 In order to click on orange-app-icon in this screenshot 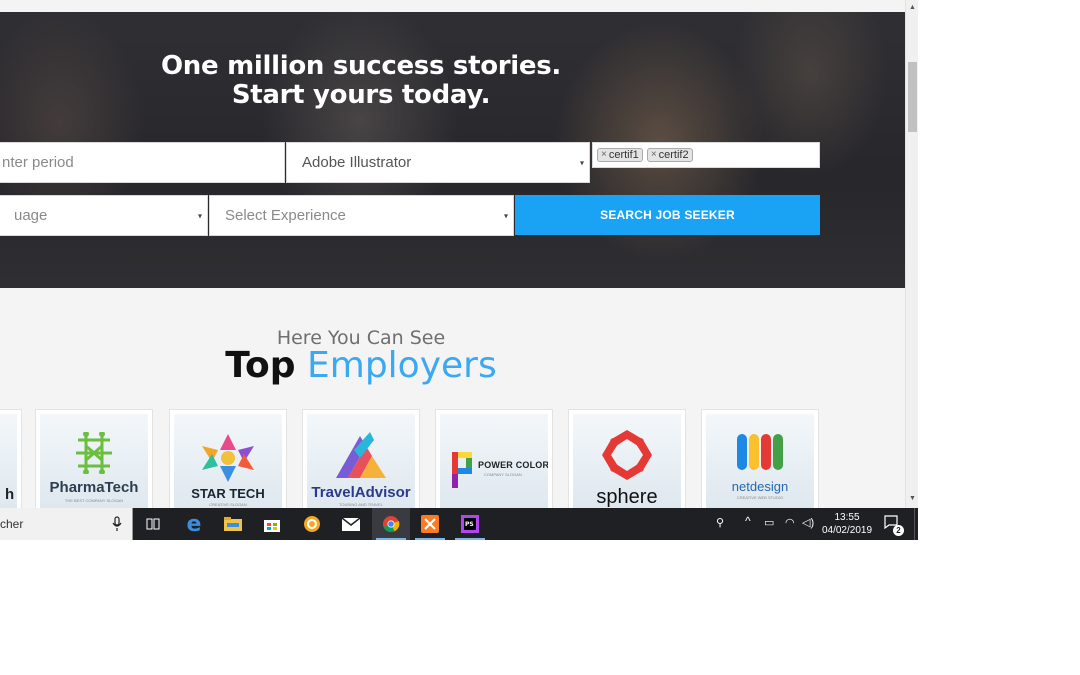, I will do `click(312, 524)`.